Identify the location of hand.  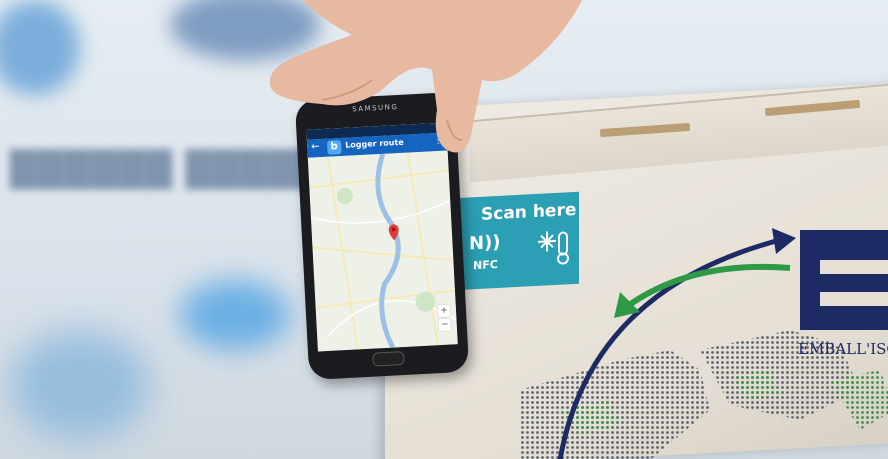
(425, 76).